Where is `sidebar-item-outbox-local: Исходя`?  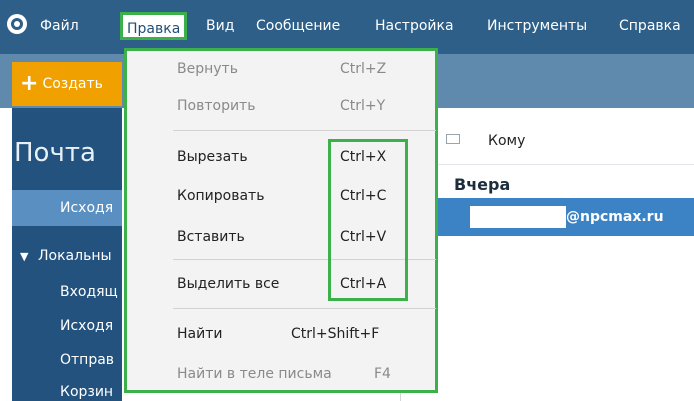
sidebar-item-outbox-local: Исходя is located at coordinates (86, 326).